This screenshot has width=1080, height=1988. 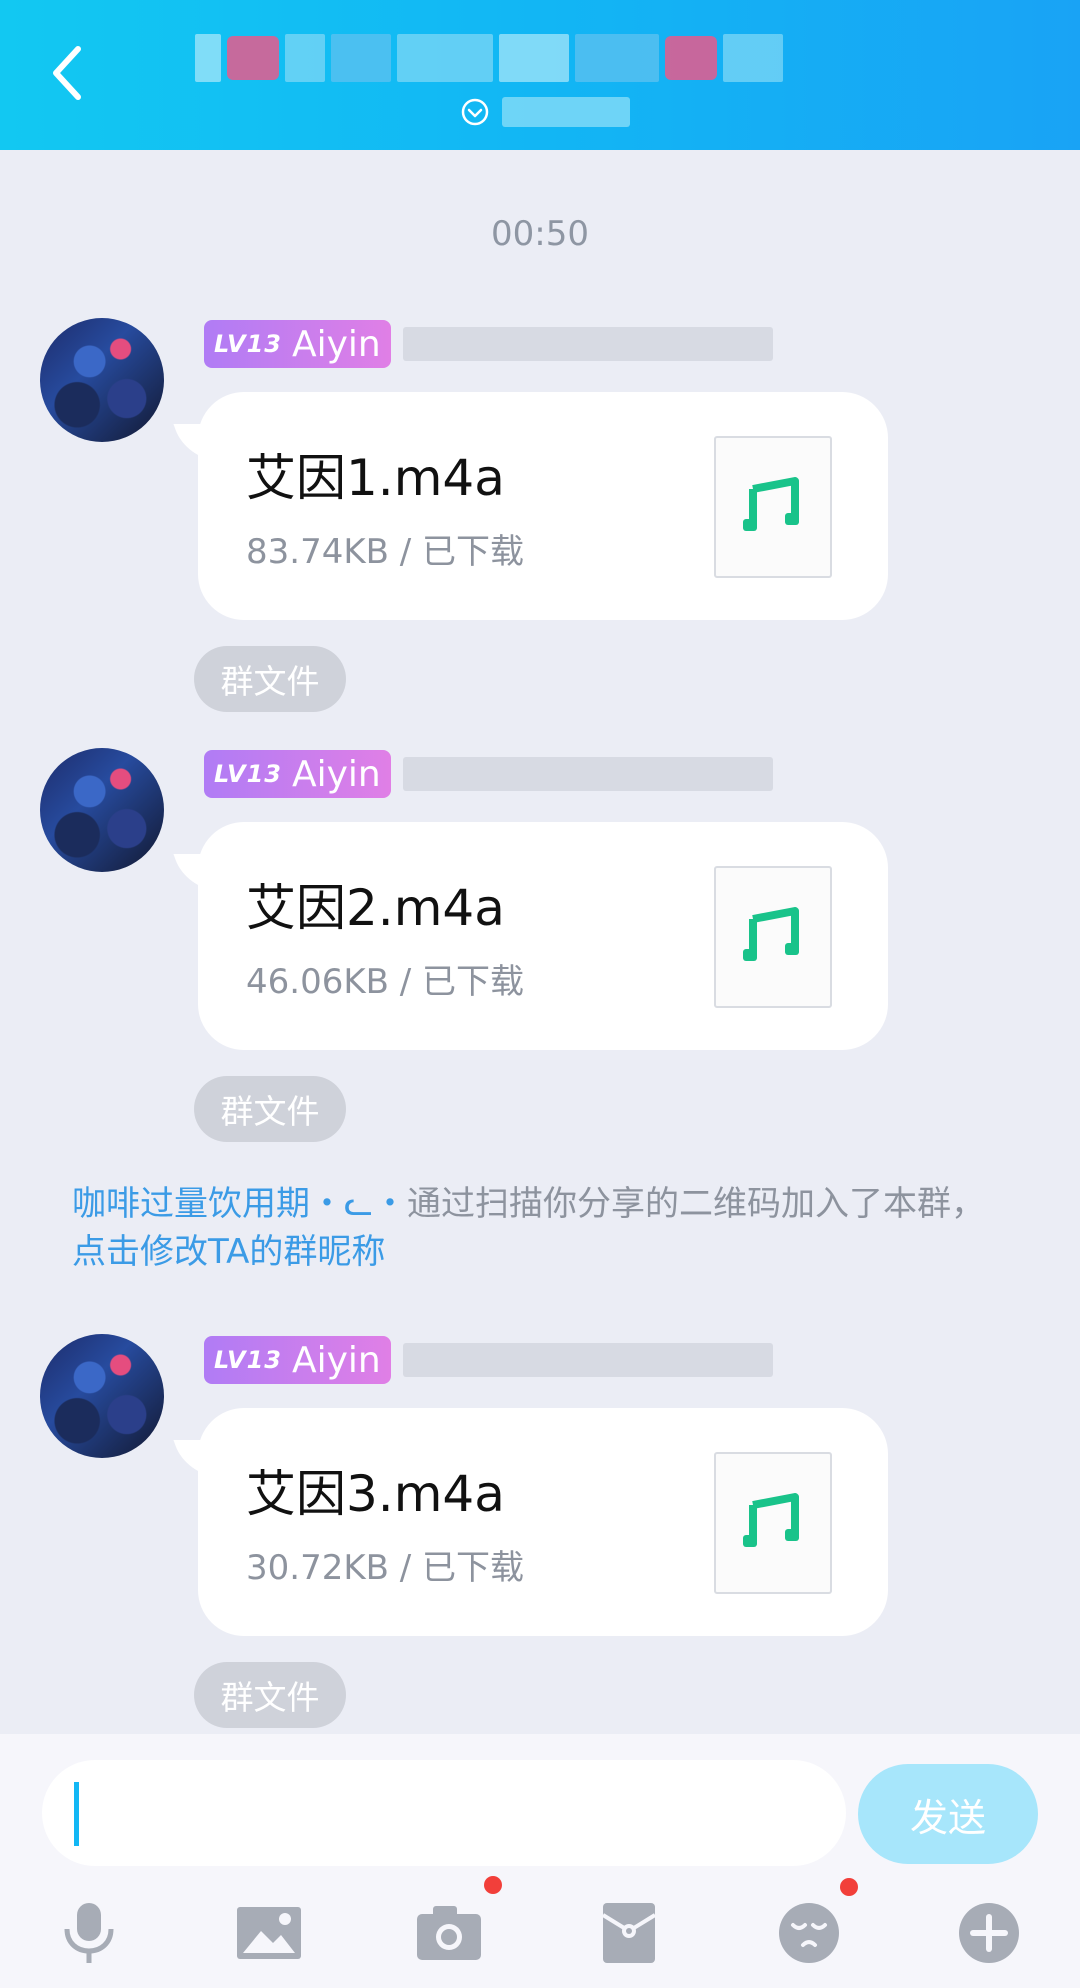 I want to click on file-name: 艾因2.m4a, so click(x=375, y=908).